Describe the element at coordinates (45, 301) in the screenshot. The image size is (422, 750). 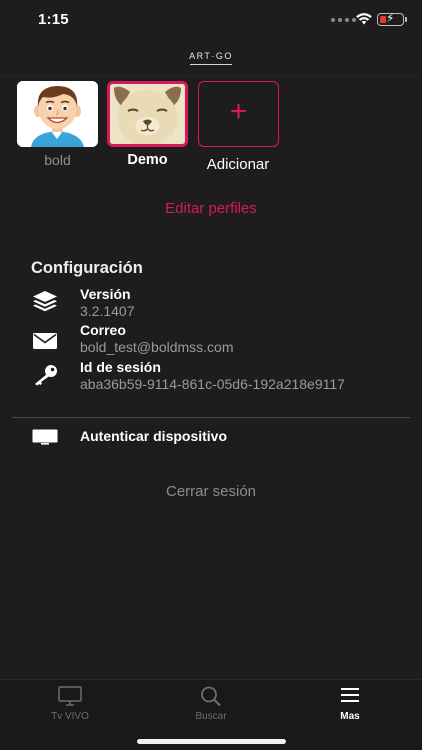
I see `layers-icon` at that location.